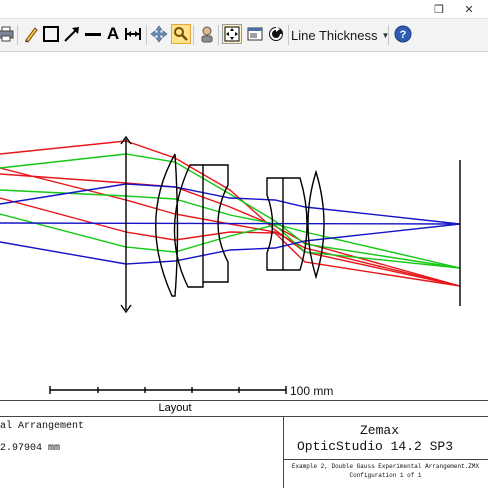 Image resolution: width=488 pixels, height=488 pixels. Describe the element at coordinates (42, 426) in the screenshot. I see `arrangement-label: al Arrangement` at that location.